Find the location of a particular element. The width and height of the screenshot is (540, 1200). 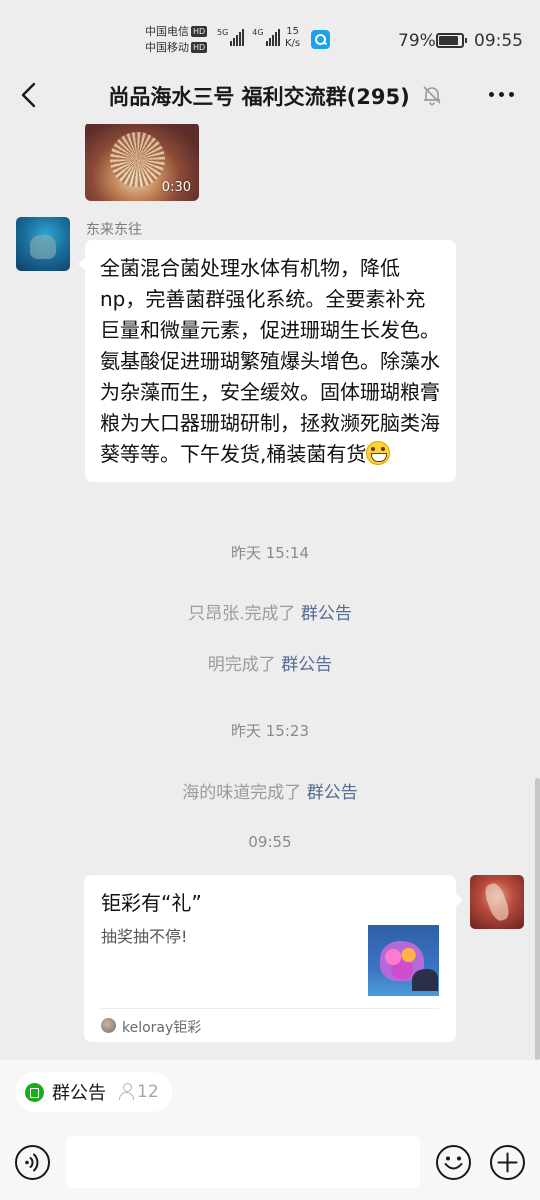

search-app-icon is located at coordinates (320, 39).